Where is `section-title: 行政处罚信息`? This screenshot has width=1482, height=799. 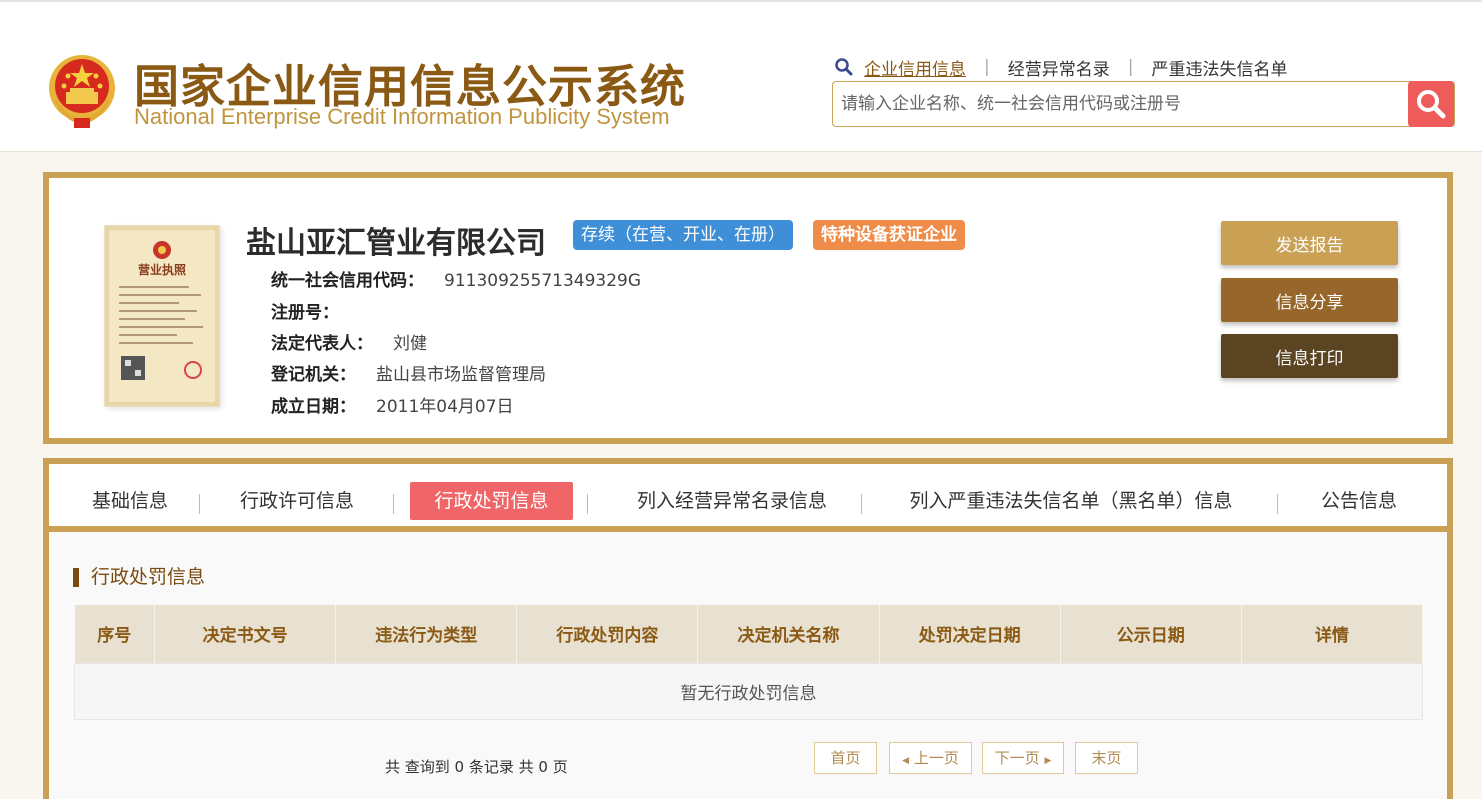
section-title: 行政处罚信息 is located at coordinates (139, 577).